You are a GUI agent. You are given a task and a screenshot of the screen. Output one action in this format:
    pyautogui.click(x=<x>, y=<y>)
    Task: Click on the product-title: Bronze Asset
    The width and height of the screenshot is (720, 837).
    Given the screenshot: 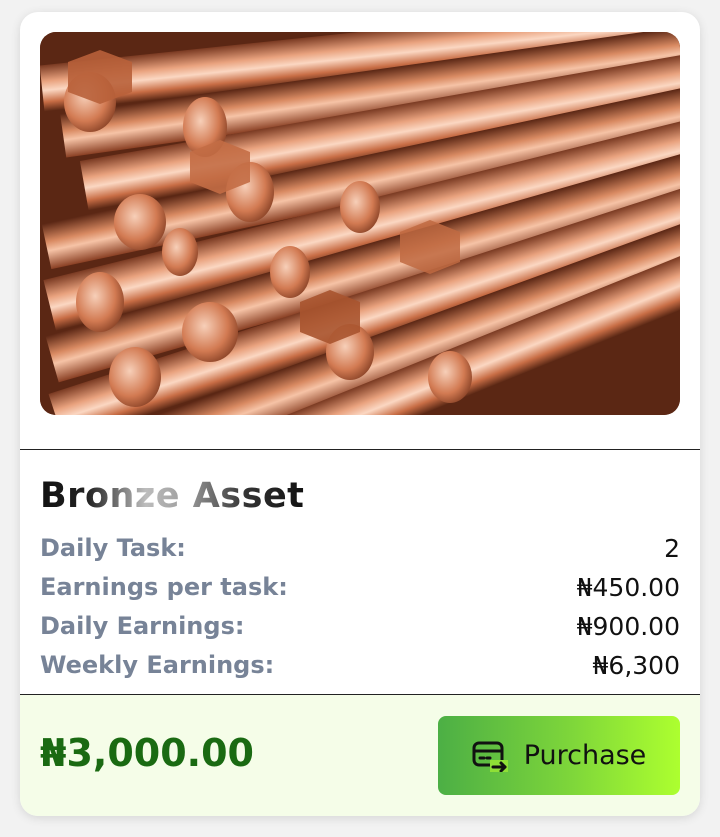 What is the action you would take?
    pyautogui.click(x=172, y=496)
    